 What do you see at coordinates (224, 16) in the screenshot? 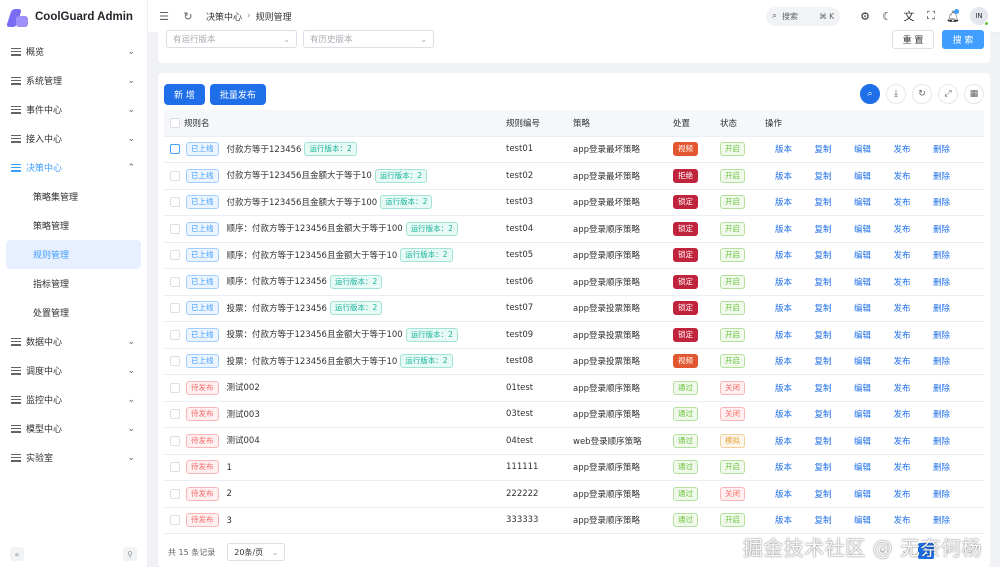
I see `breadcrumb-item: 决策中心` at bounding box center [224, 16].